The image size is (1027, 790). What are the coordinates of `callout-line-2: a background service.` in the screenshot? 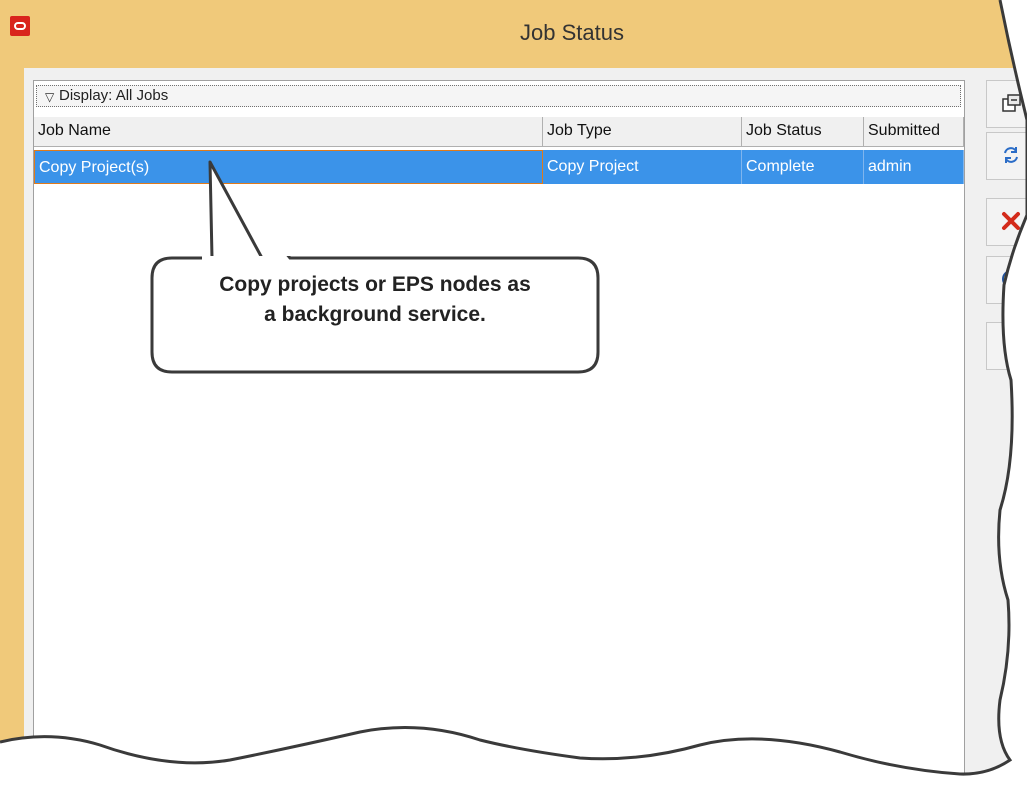 It's located at (375, 314).